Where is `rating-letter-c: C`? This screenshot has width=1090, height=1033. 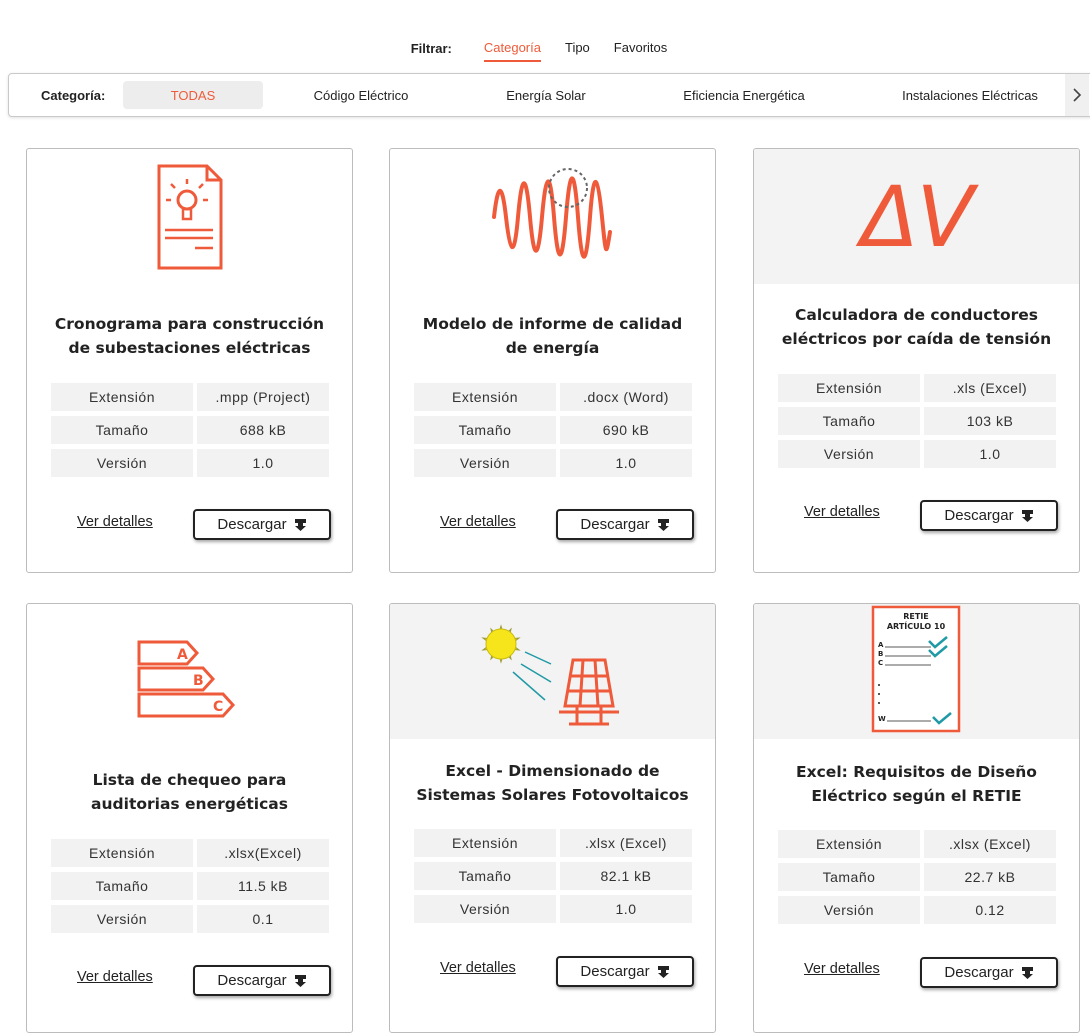
rating-letter-c: C is located at coordinates (218, 707).